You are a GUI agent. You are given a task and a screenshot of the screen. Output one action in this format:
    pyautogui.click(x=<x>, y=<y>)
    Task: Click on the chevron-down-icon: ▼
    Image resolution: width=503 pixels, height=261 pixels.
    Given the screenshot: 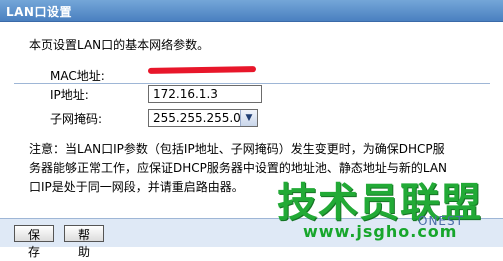 What is the action you would take?
    pyautogui.click(x=248, y=118)
    